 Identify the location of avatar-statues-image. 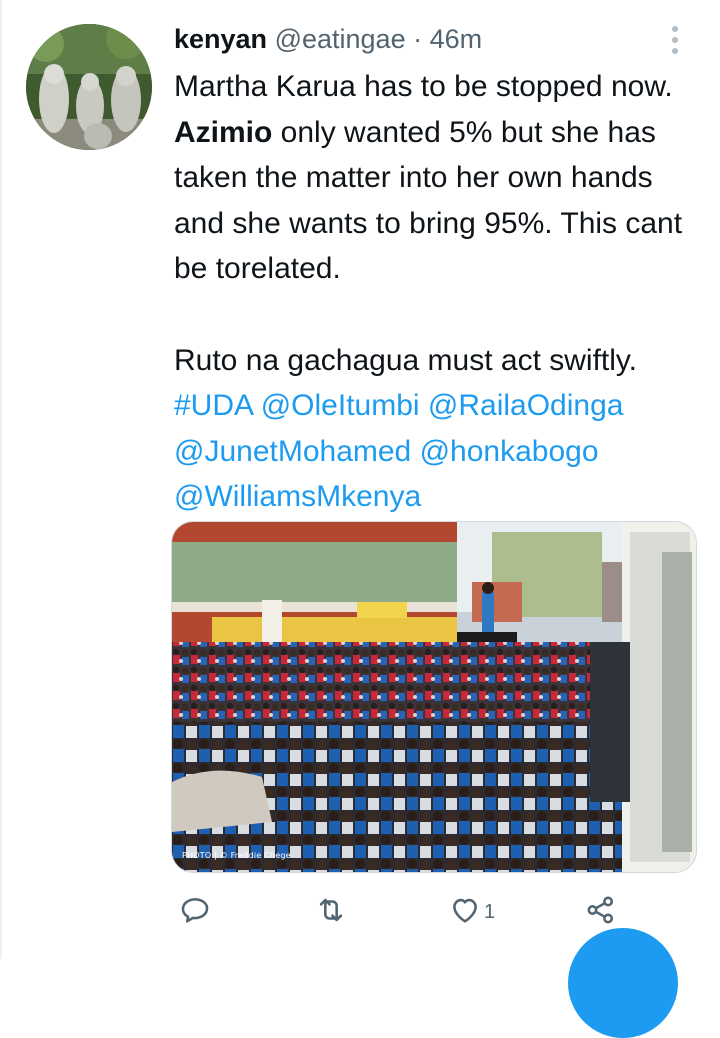
(89, 87).